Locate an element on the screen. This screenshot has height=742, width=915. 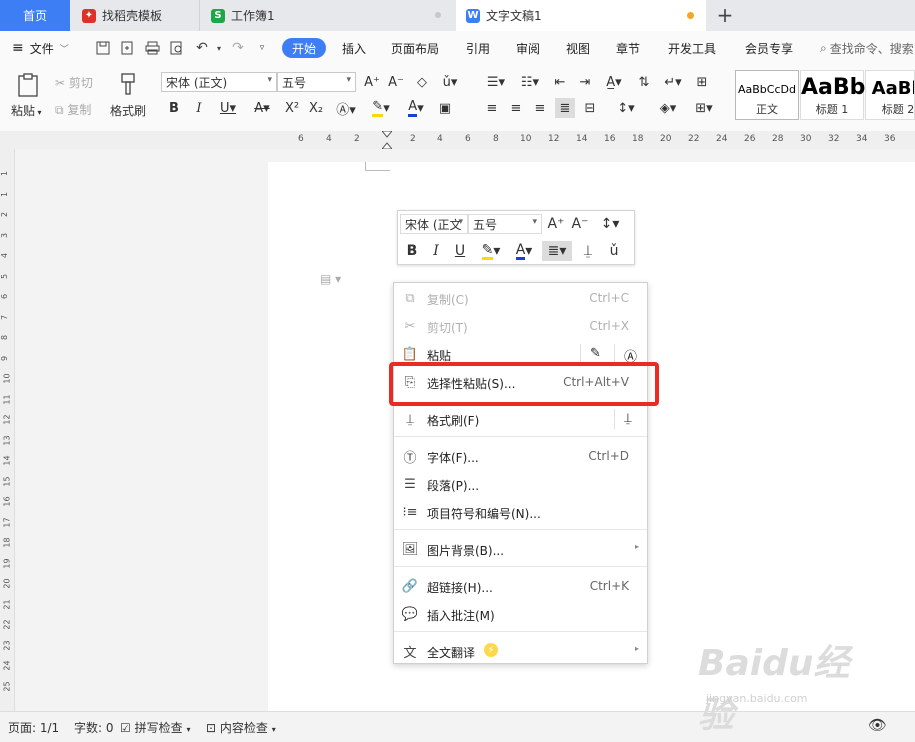
paste-keep-format-icon: ✎ is located at coordinates (595, 353).